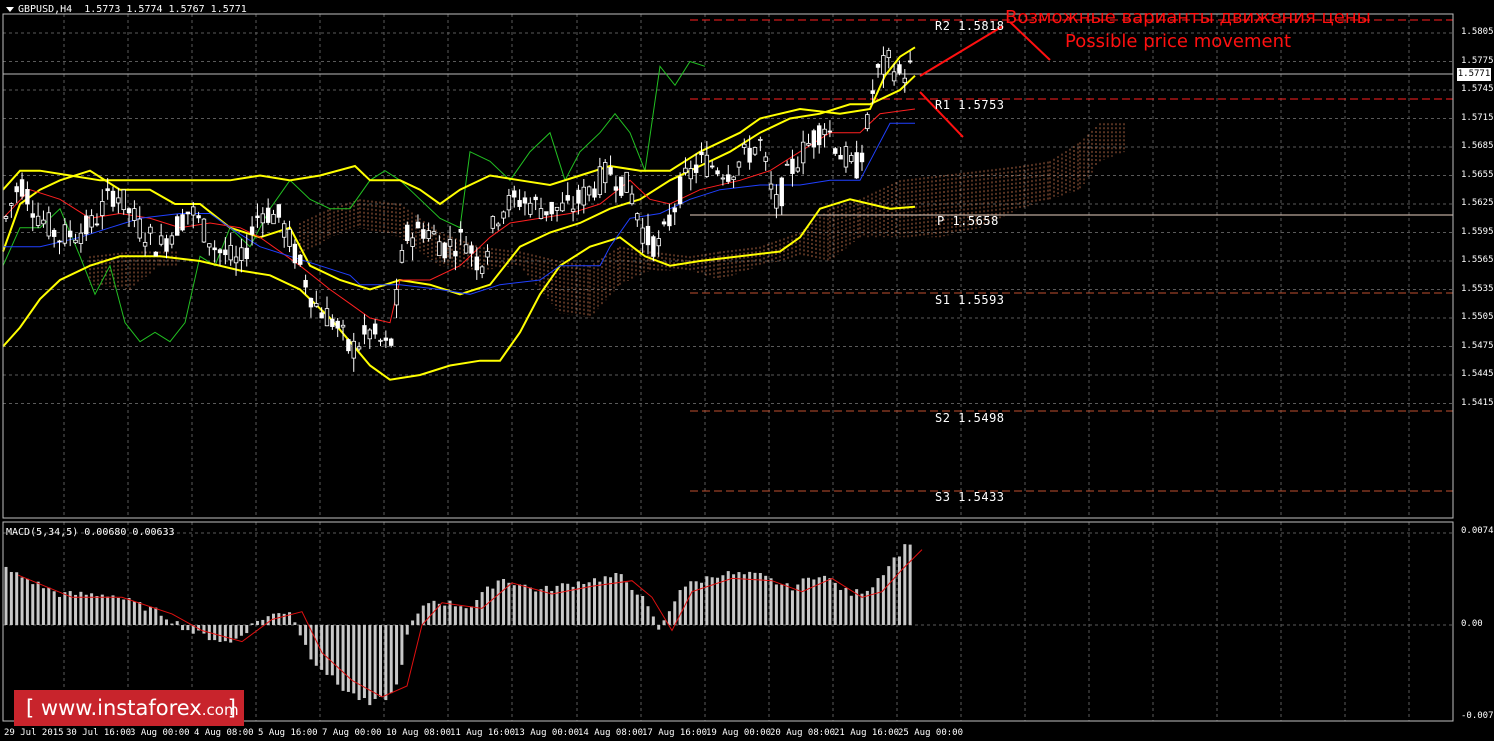 The image size is (1494, 741). Describe the element at coordinates (121, 708) in the screenshot. I see `logo-text: www.instaforex` at that location.